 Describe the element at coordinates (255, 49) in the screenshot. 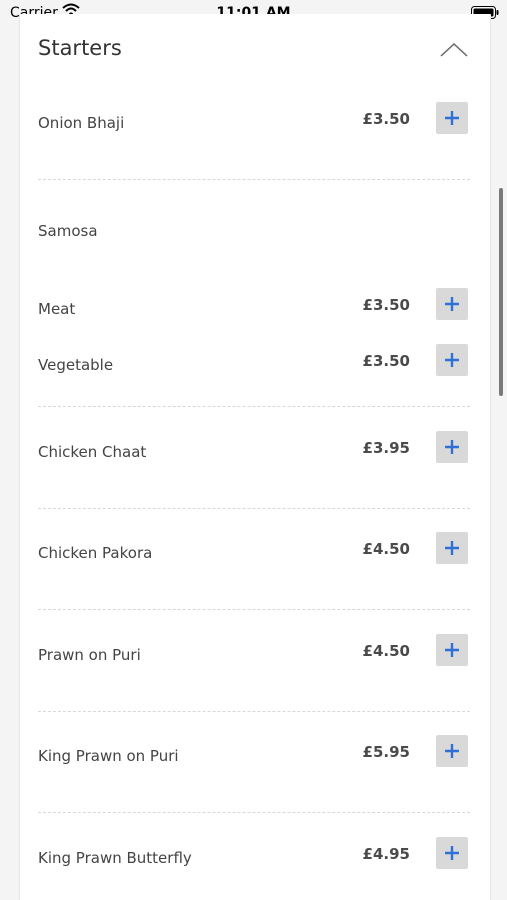

I see `section-header: Starters` at that location.